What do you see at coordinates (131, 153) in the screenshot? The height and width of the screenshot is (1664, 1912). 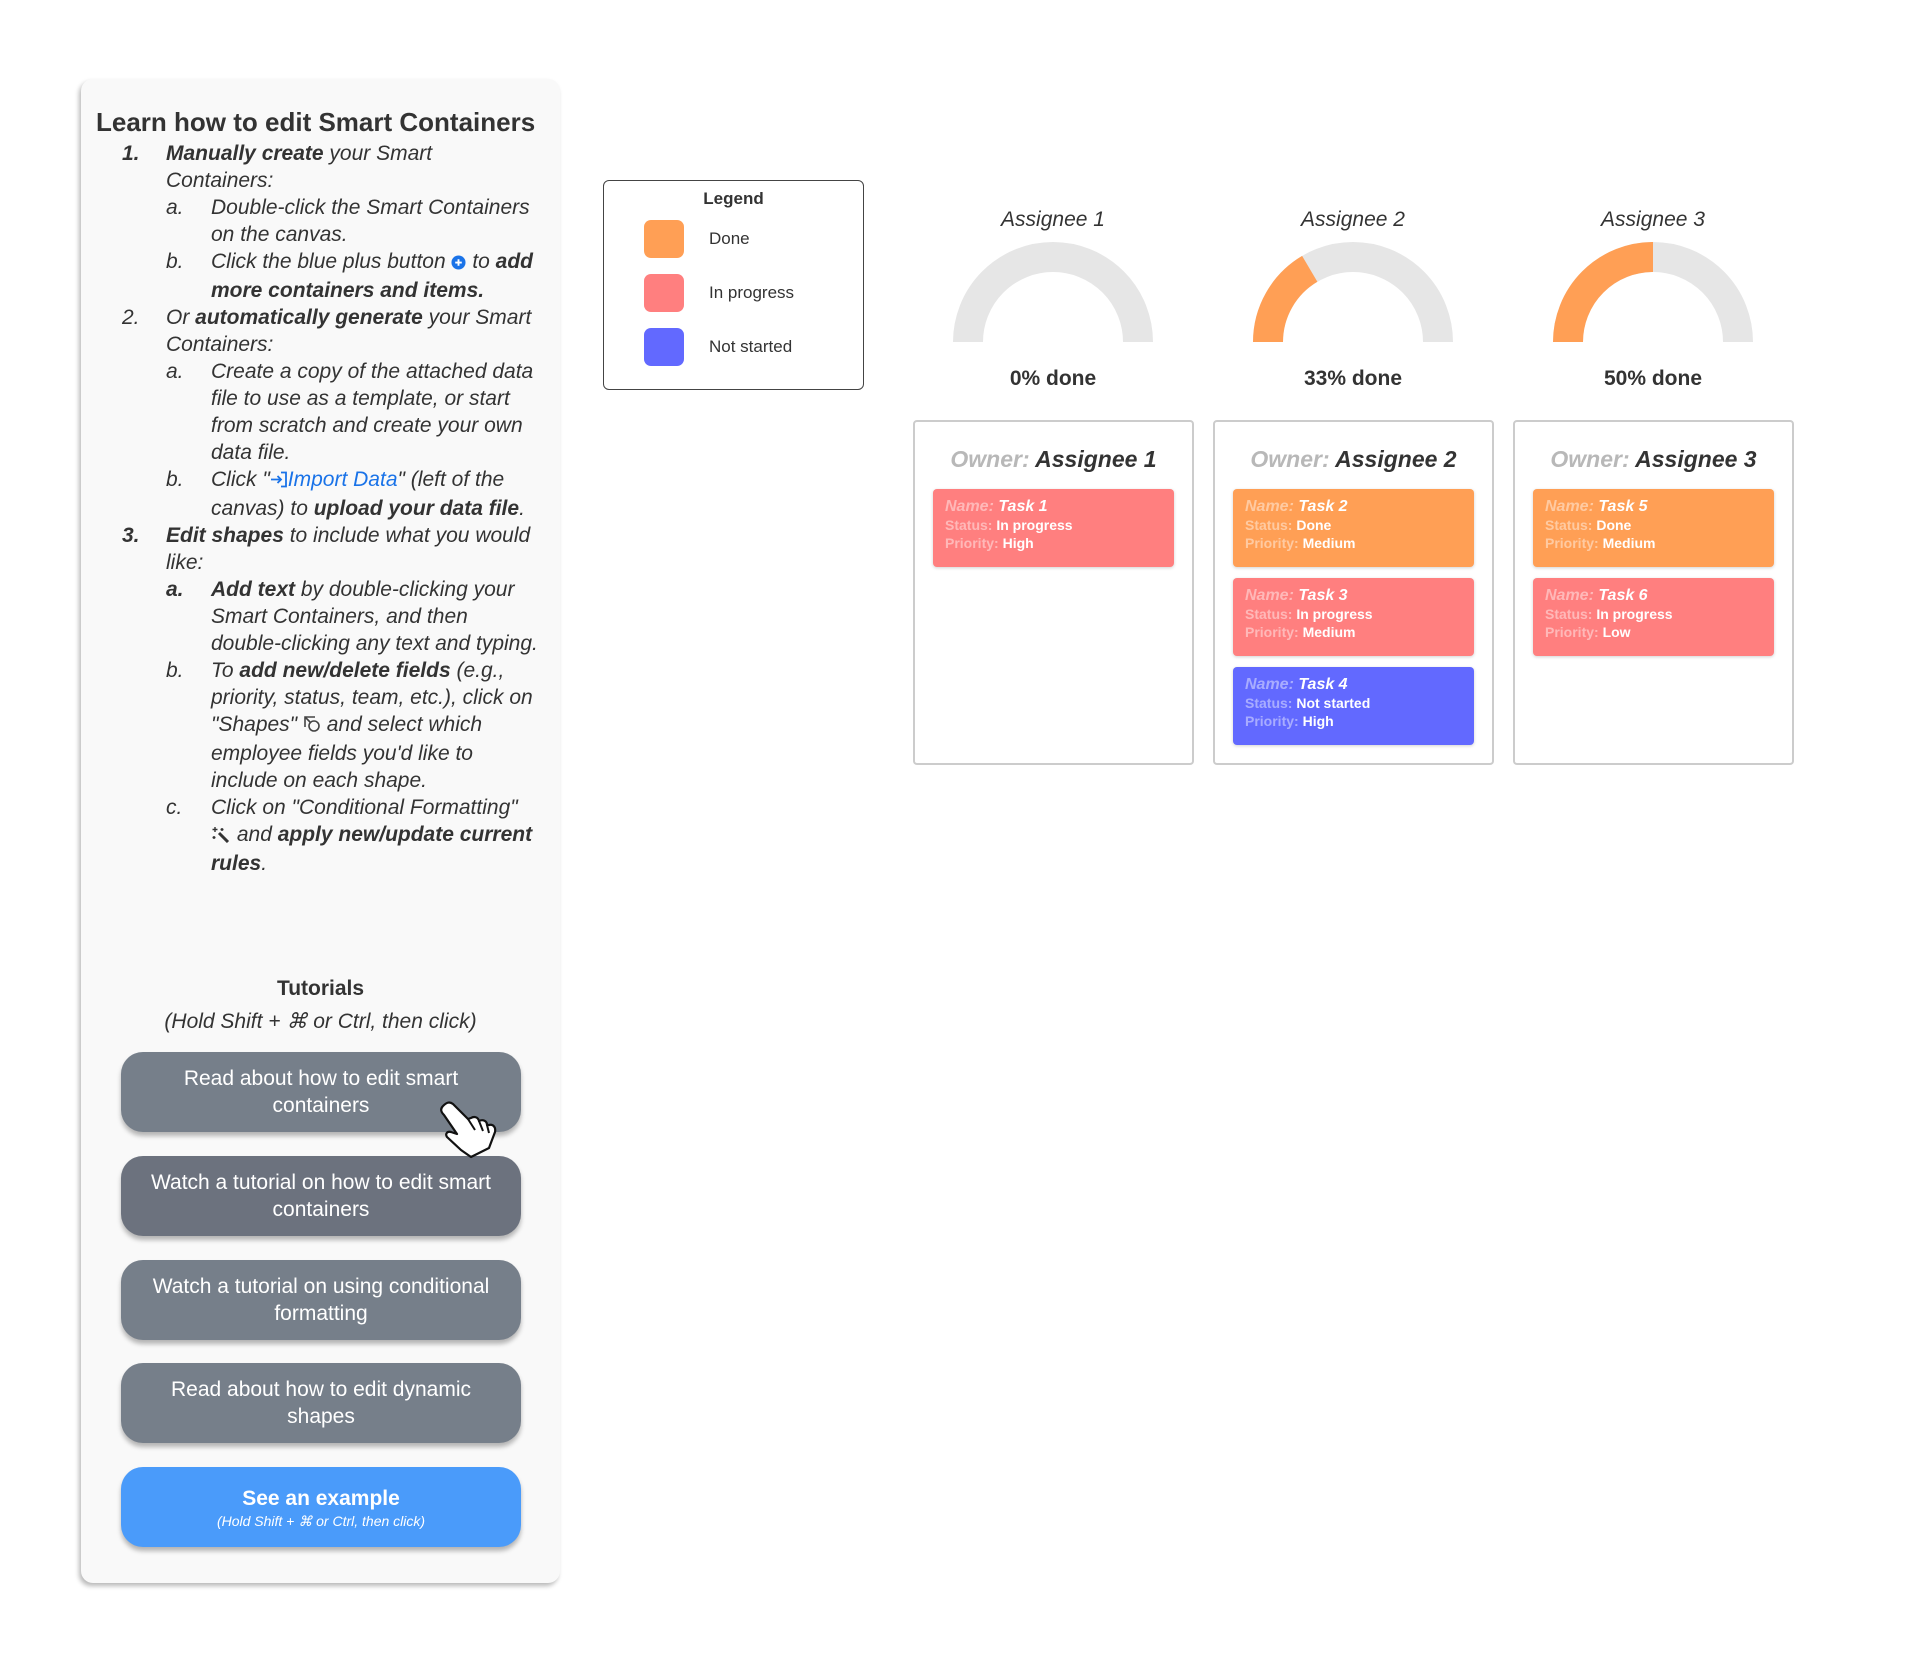 I see `step-number: 1.` at bounding box center [131, 153].